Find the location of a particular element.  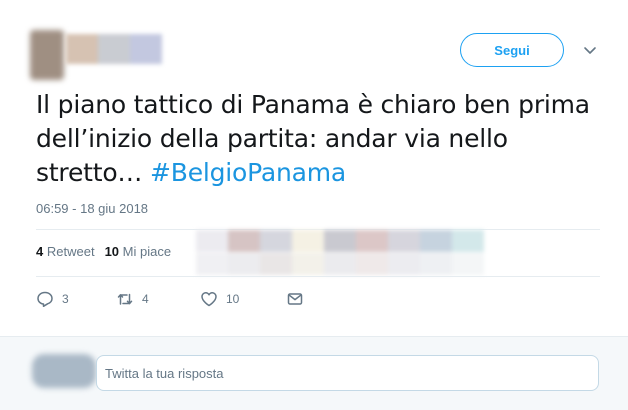

follow-button: Segui is located at coordinates (512, 50).